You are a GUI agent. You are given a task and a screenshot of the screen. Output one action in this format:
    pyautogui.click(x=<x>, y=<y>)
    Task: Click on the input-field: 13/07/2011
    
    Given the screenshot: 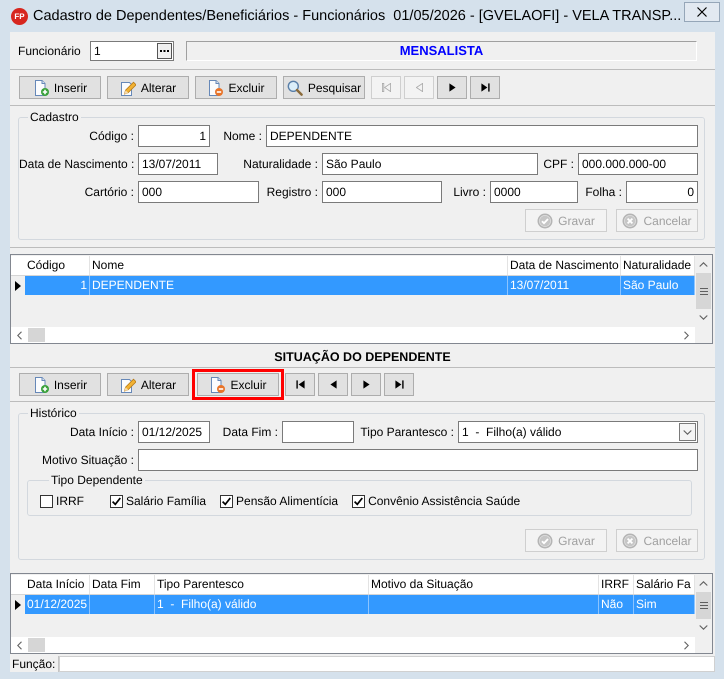 What is the action you would take?
    pyautogui.click(x=178, y=164)
    